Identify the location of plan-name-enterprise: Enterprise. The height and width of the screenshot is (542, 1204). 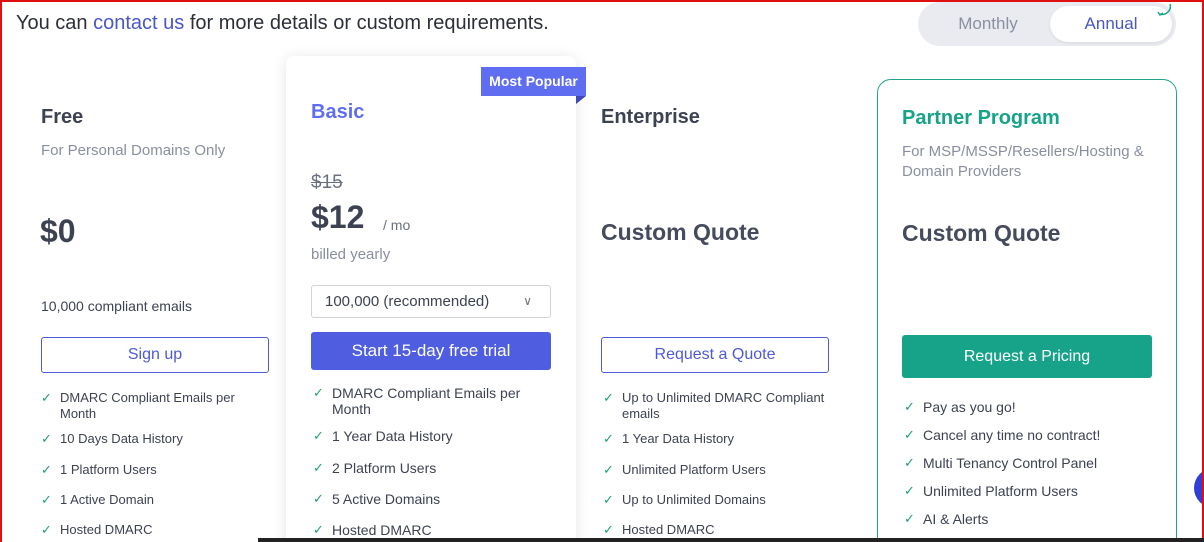
(650, 117).